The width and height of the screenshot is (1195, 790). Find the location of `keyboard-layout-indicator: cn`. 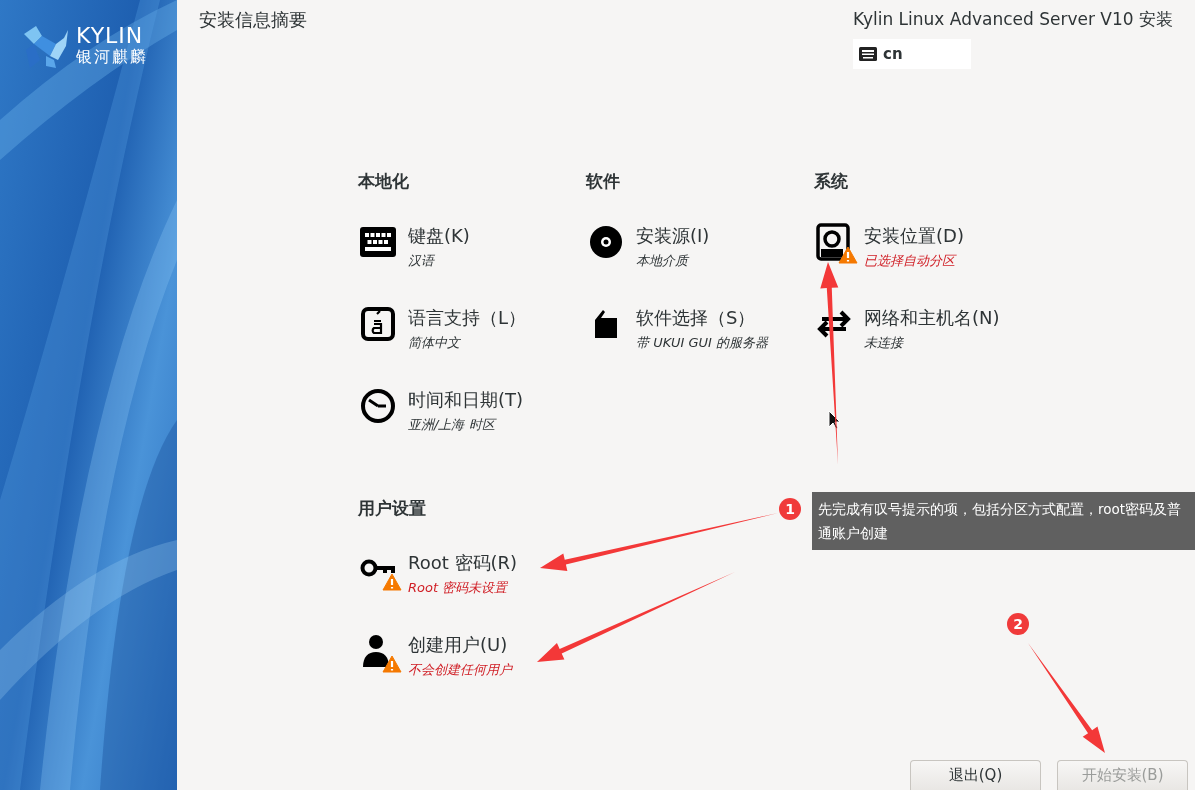

keyboard-layout-indicator: cn is located at coordinates (912, 54).